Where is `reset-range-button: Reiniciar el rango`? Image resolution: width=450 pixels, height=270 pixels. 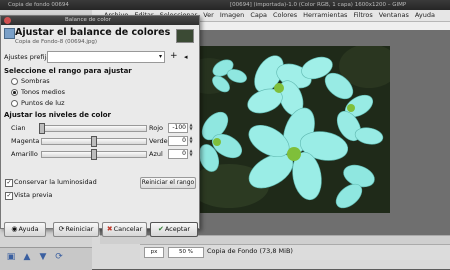
reset-range-button: Reiniciar el rango is located at coordinates (168, 183).